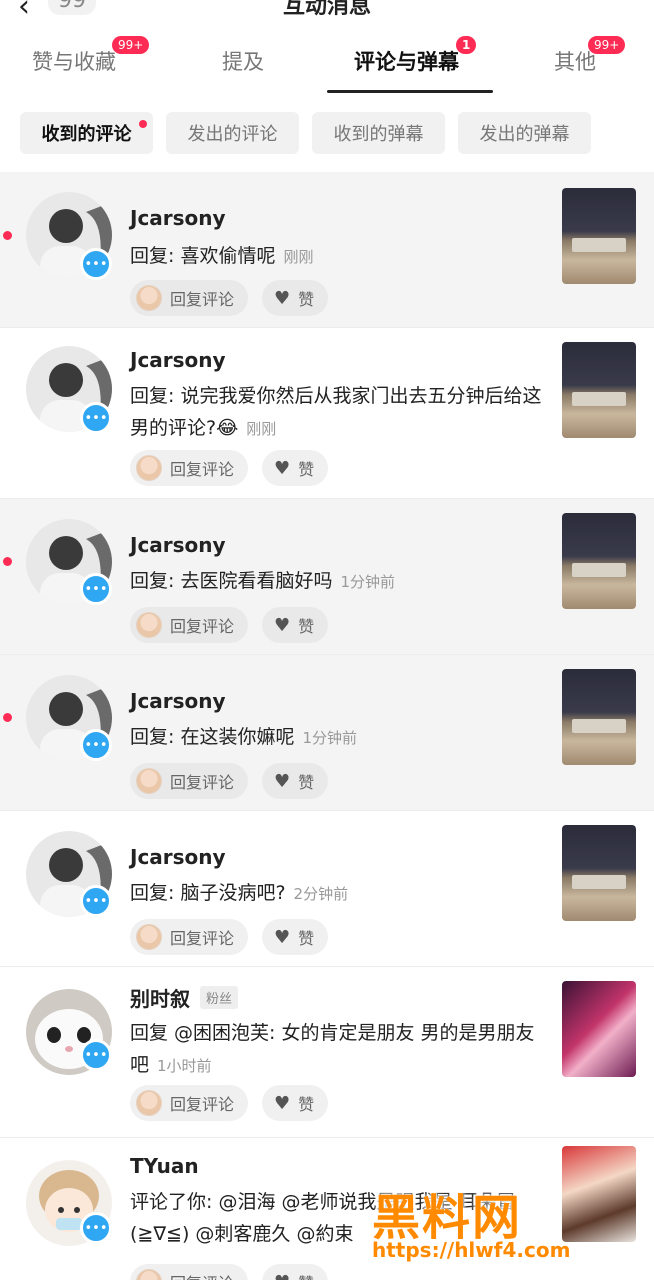 The width and height of the screenshot is (654, 1280). What do you see at coordinates (184, 1066) in the screenshot?
I see `timestamp: 1小时前` at bounding box center [184, 1066].